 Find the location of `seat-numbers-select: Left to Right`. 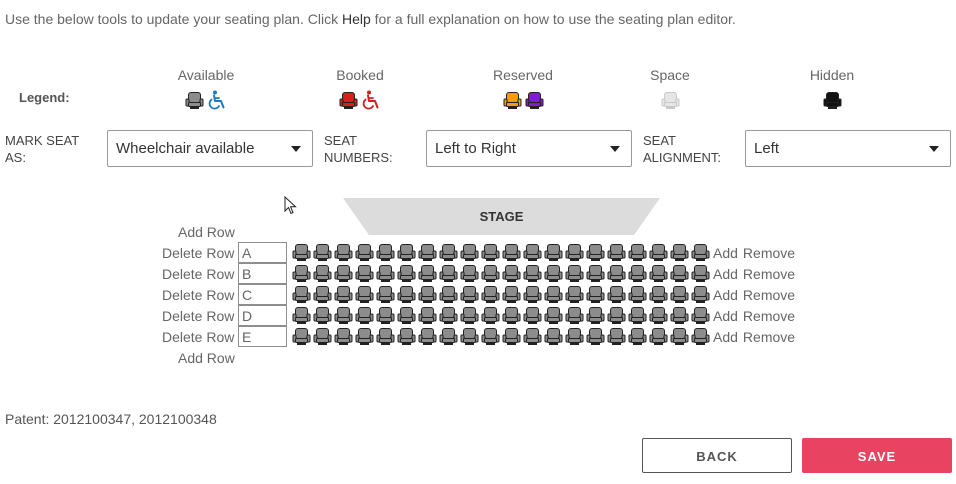

seat-numbers-select: Left to Right is located at coordinates (529, 148).